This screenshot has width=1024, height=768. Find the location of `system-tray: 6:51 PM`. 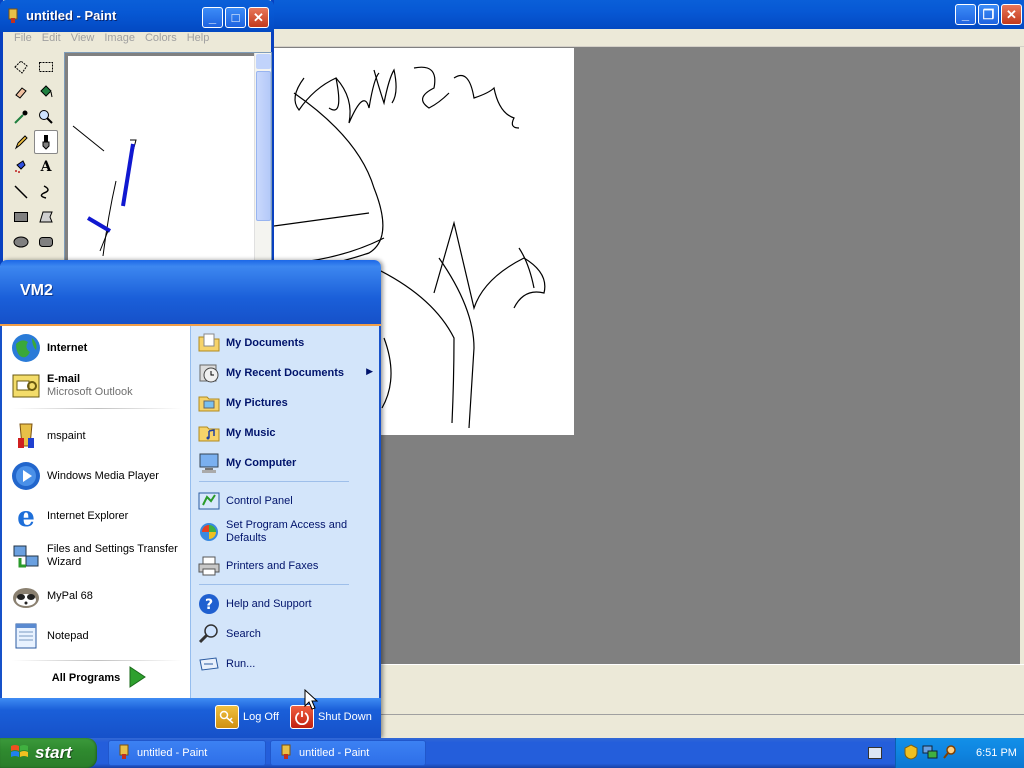

system-tray: 6:51 PM is located at coordinates (959, 753).